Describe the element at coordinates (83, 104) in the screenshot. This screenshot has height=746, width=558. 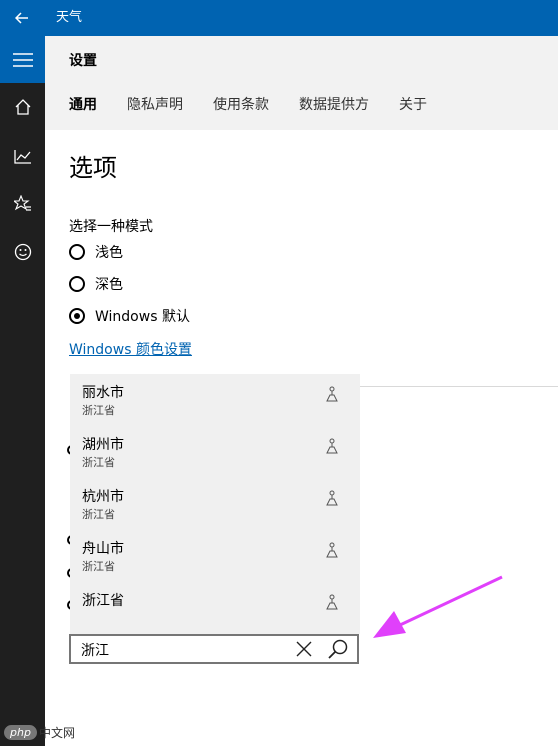
I see `tab-general: 通用` at that location.